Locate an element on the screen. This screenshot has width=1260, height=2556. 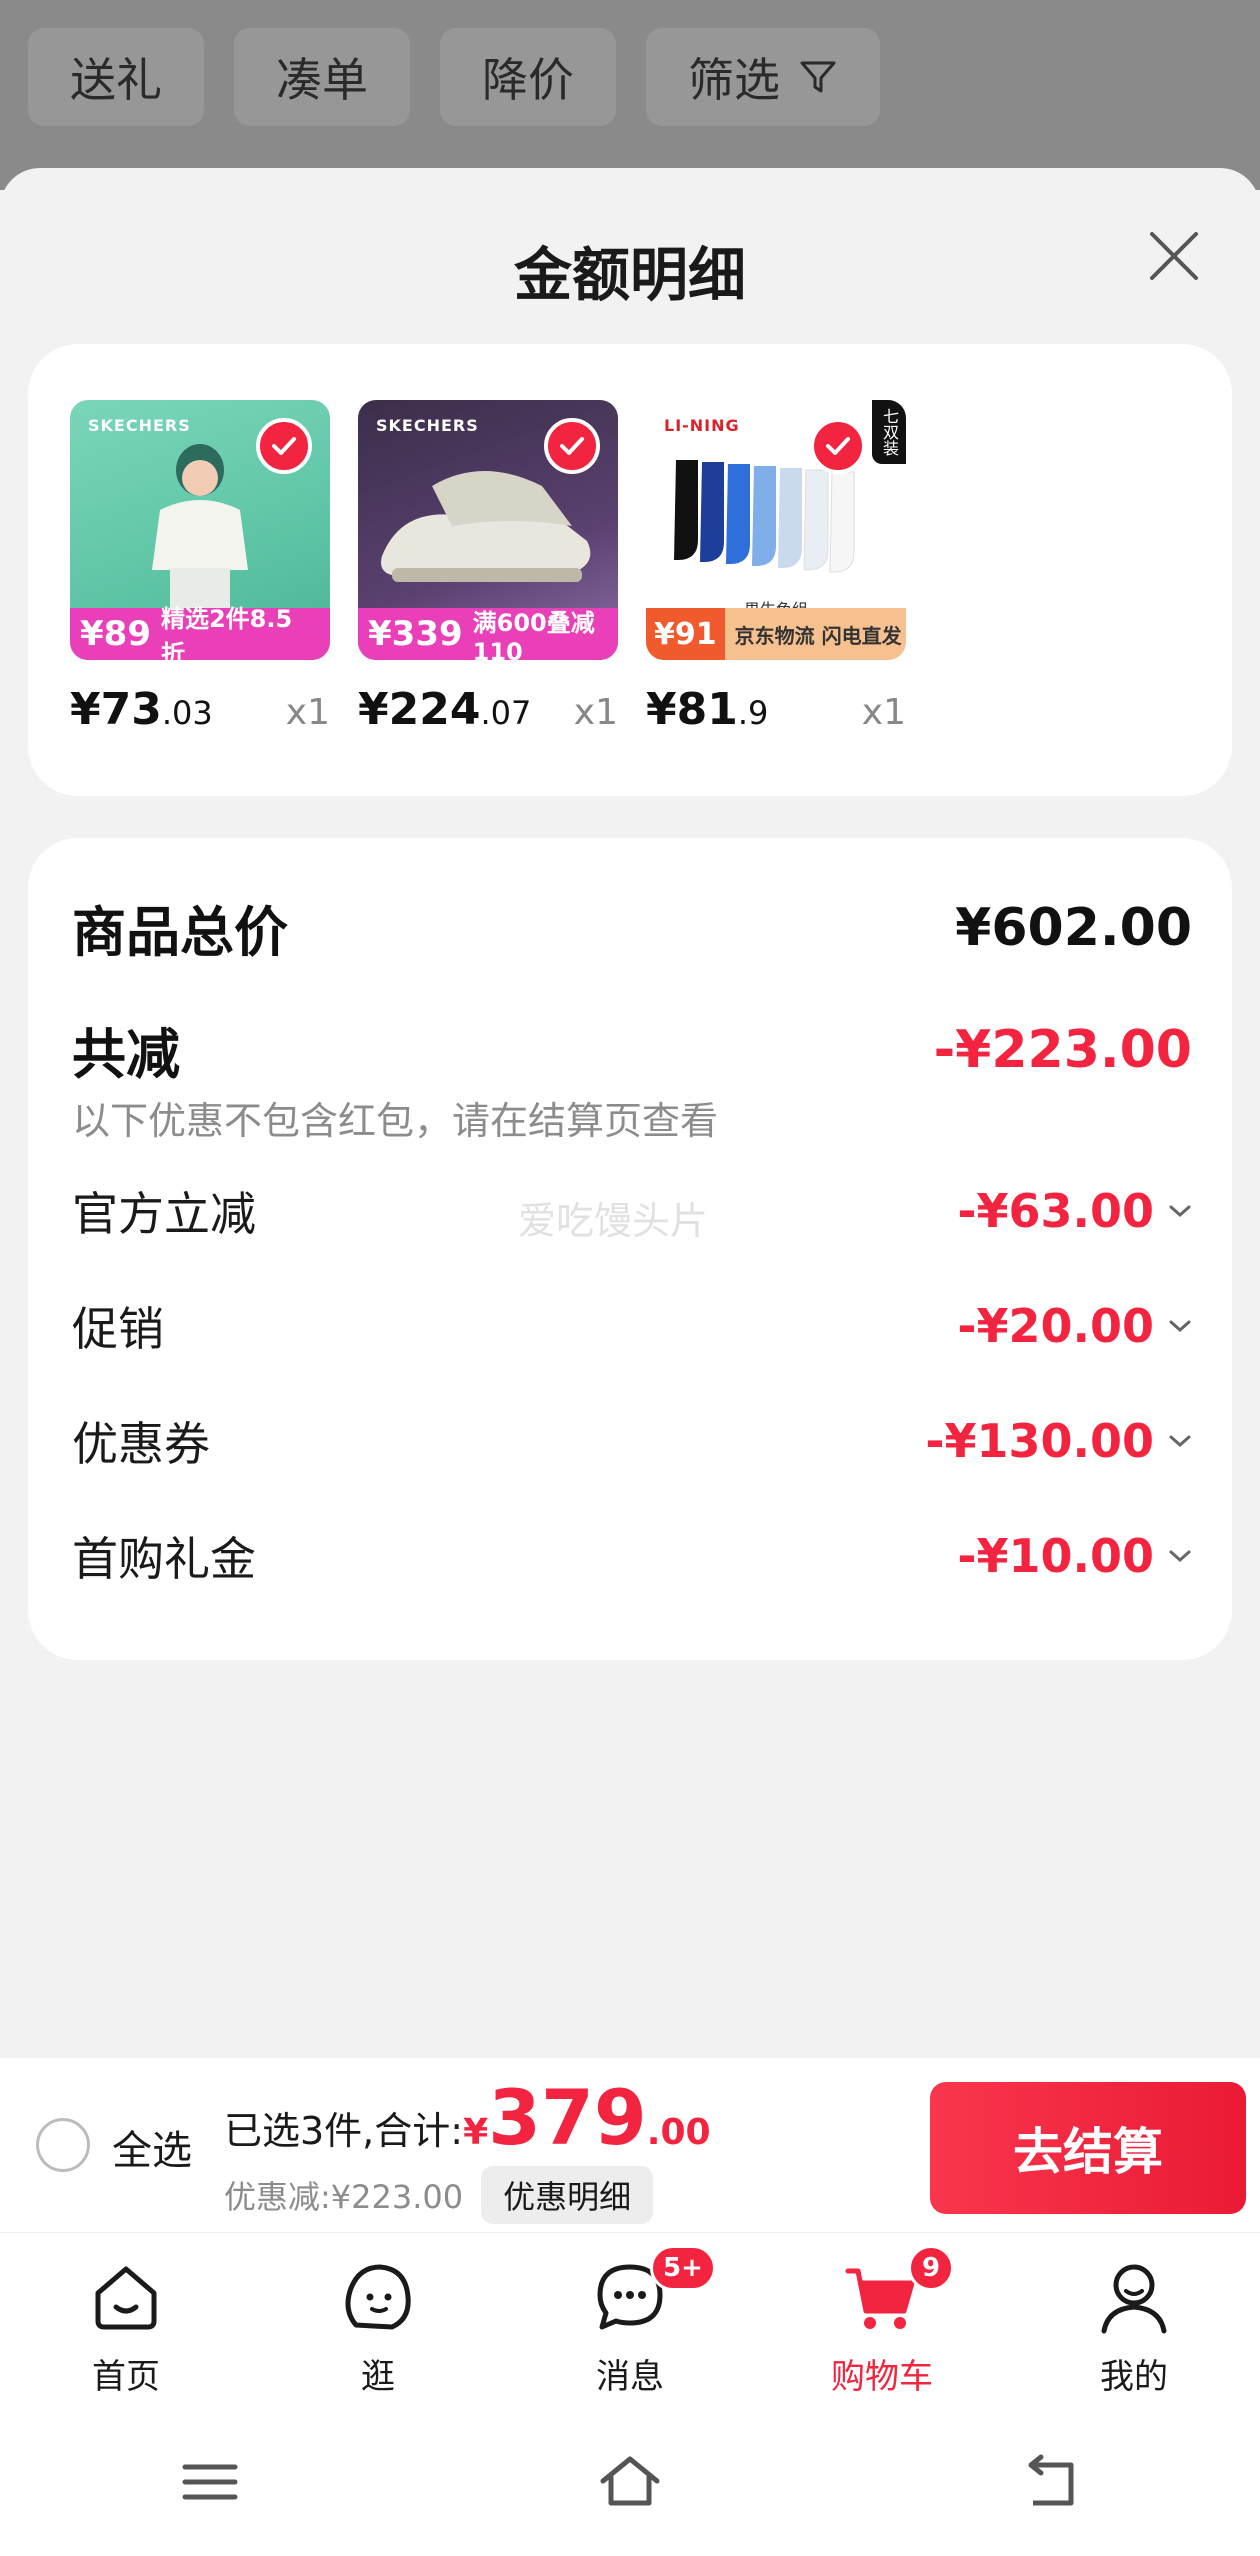
tab-browse: 逛 is located at coordinates (378, 2320).